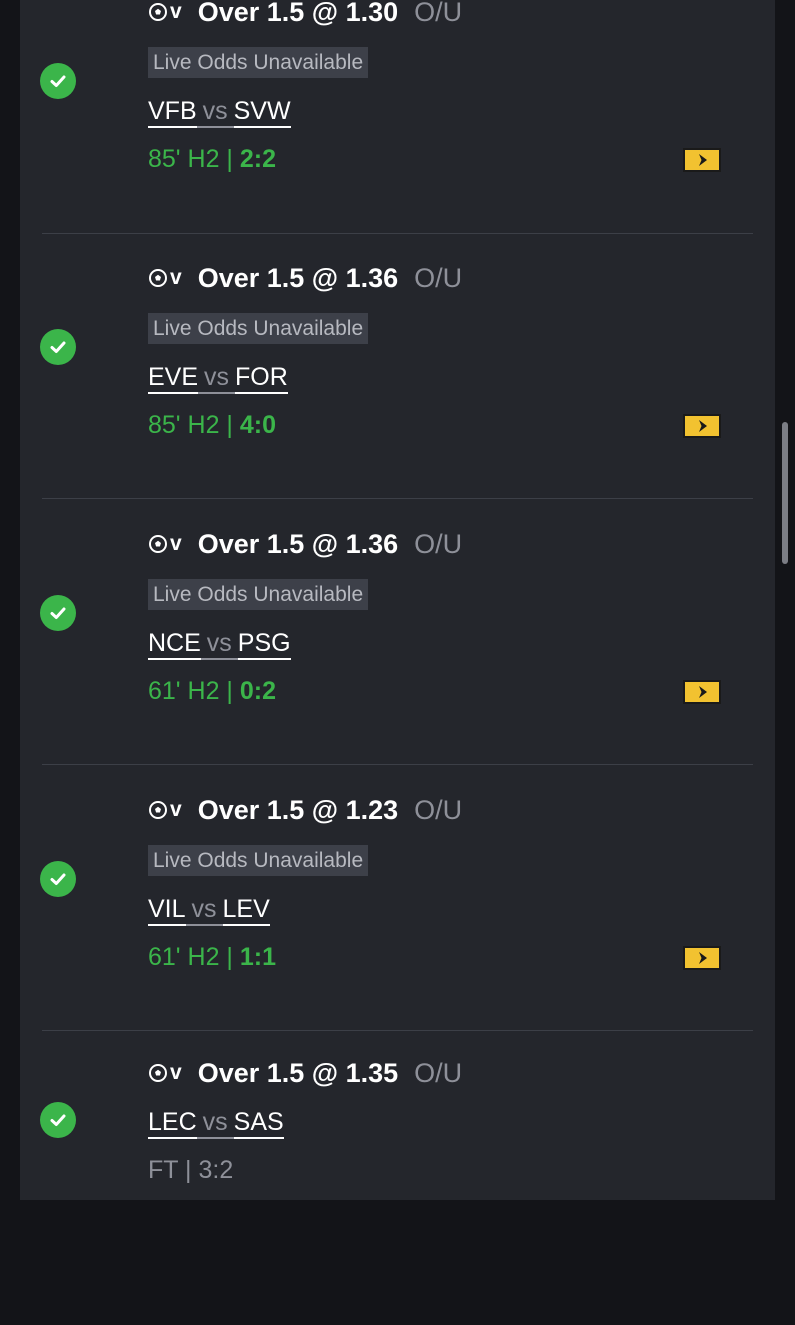 Image resolution: width=795 pixels, height=1325 pixels. Describe the element at coordinates (173, 378) in the screenshot. I see `home-team: EVE` at that location.